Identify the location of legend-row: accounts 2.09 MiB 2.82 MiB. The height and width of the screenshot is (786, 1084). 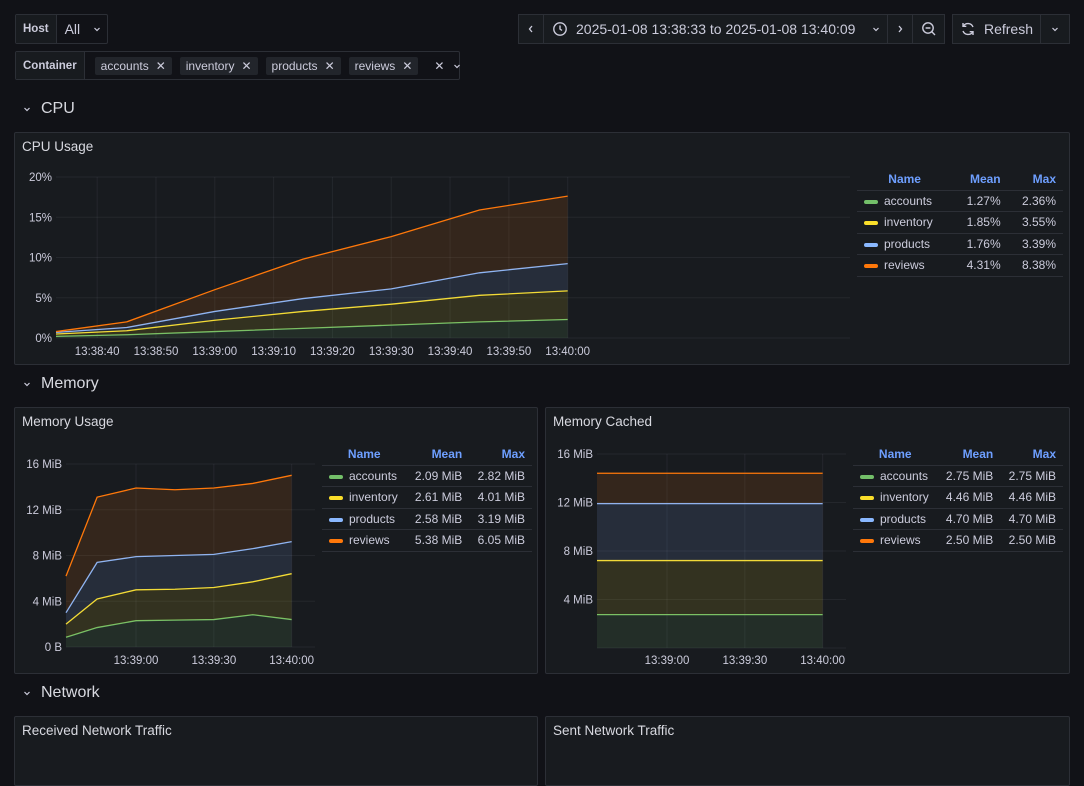
(427, 476).